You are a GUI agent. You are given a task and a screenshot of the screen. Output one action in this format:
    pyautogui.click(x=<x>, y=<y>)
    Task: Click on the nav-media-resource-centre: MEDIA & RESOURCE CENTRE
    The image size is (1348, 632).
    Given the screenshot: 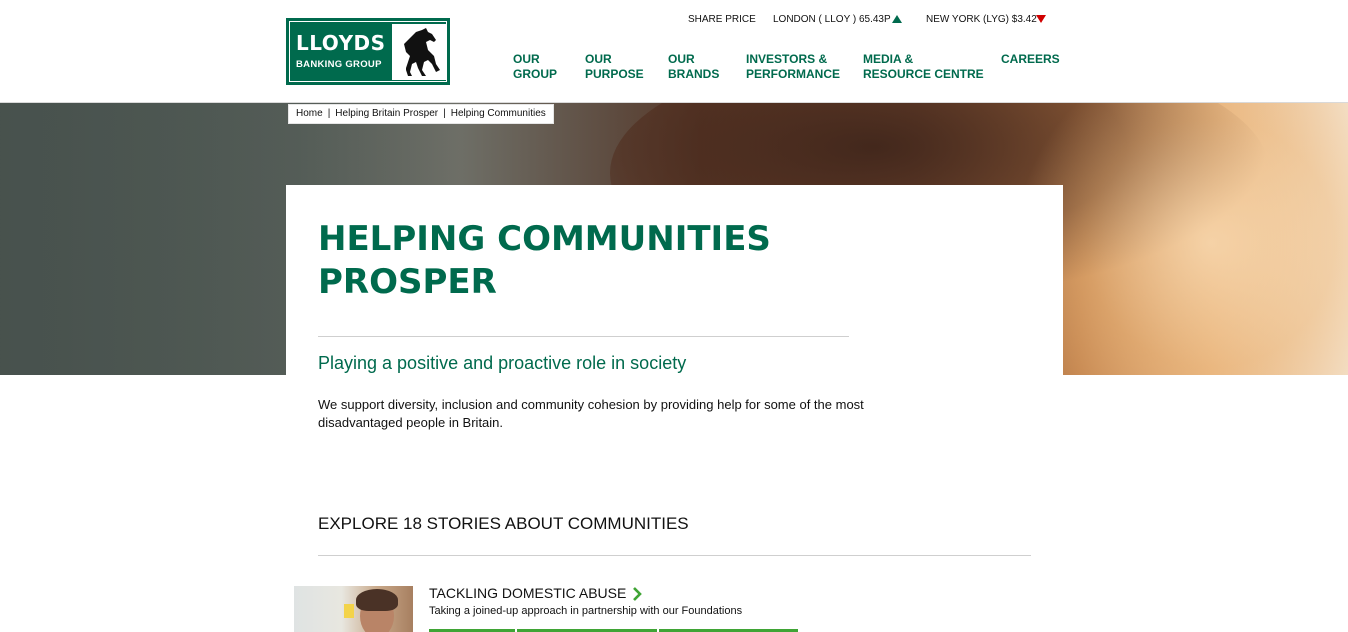 What is the action you would take?
    pyautogui.click(x=923, y=67)
    